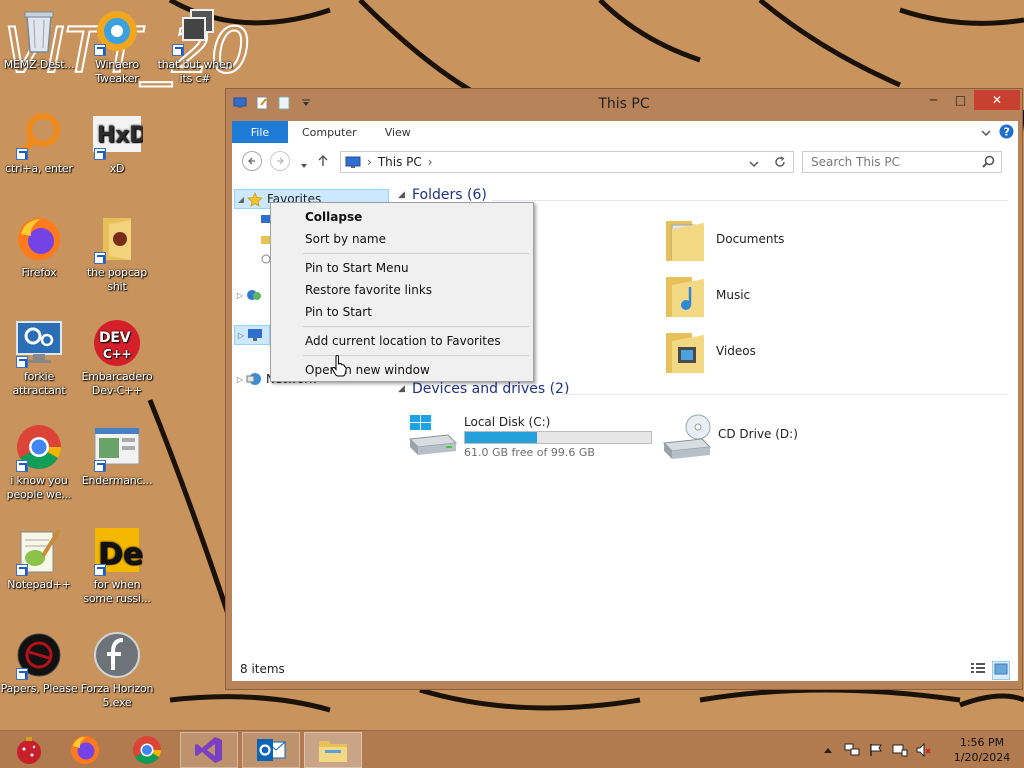 This screenshot has width=1024, height=768. I want to click on menu-item-open-in-new-window: Open in new window, so click(402, 370).